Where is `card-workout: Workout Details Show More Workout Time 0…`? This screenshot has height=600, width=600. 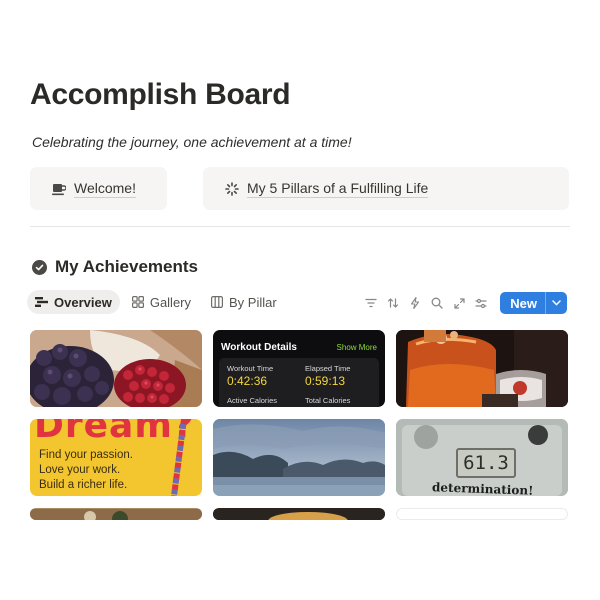
card-workout: Workout Details Show More Workout Time 0… is located at coordinates (299, 368).